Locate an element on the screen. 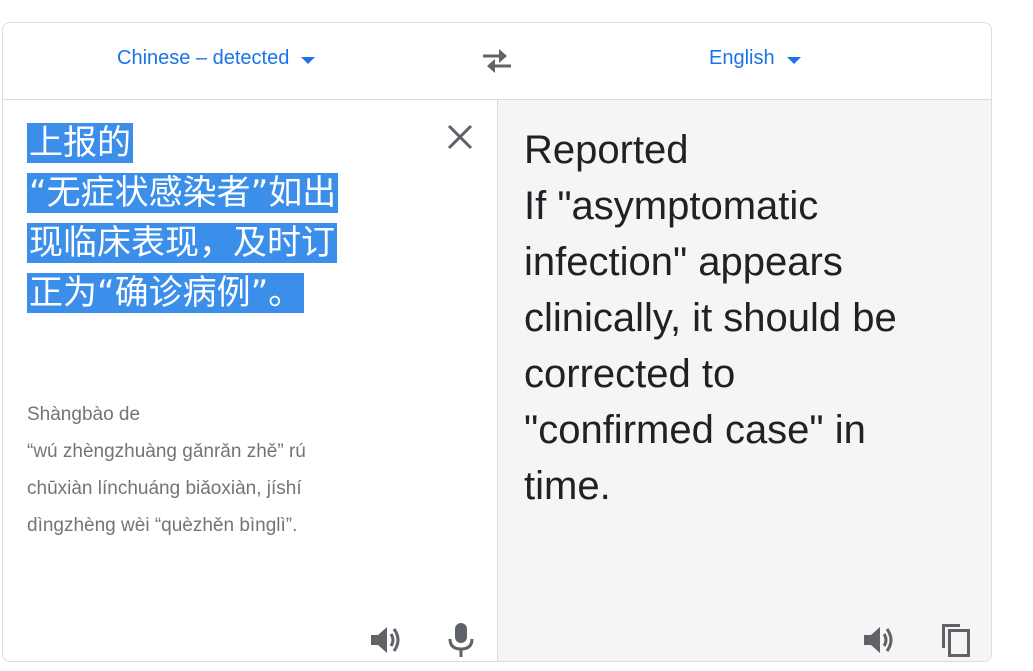 The image size is (1033, 671). copy-icon is located at coordinates (956, 640).